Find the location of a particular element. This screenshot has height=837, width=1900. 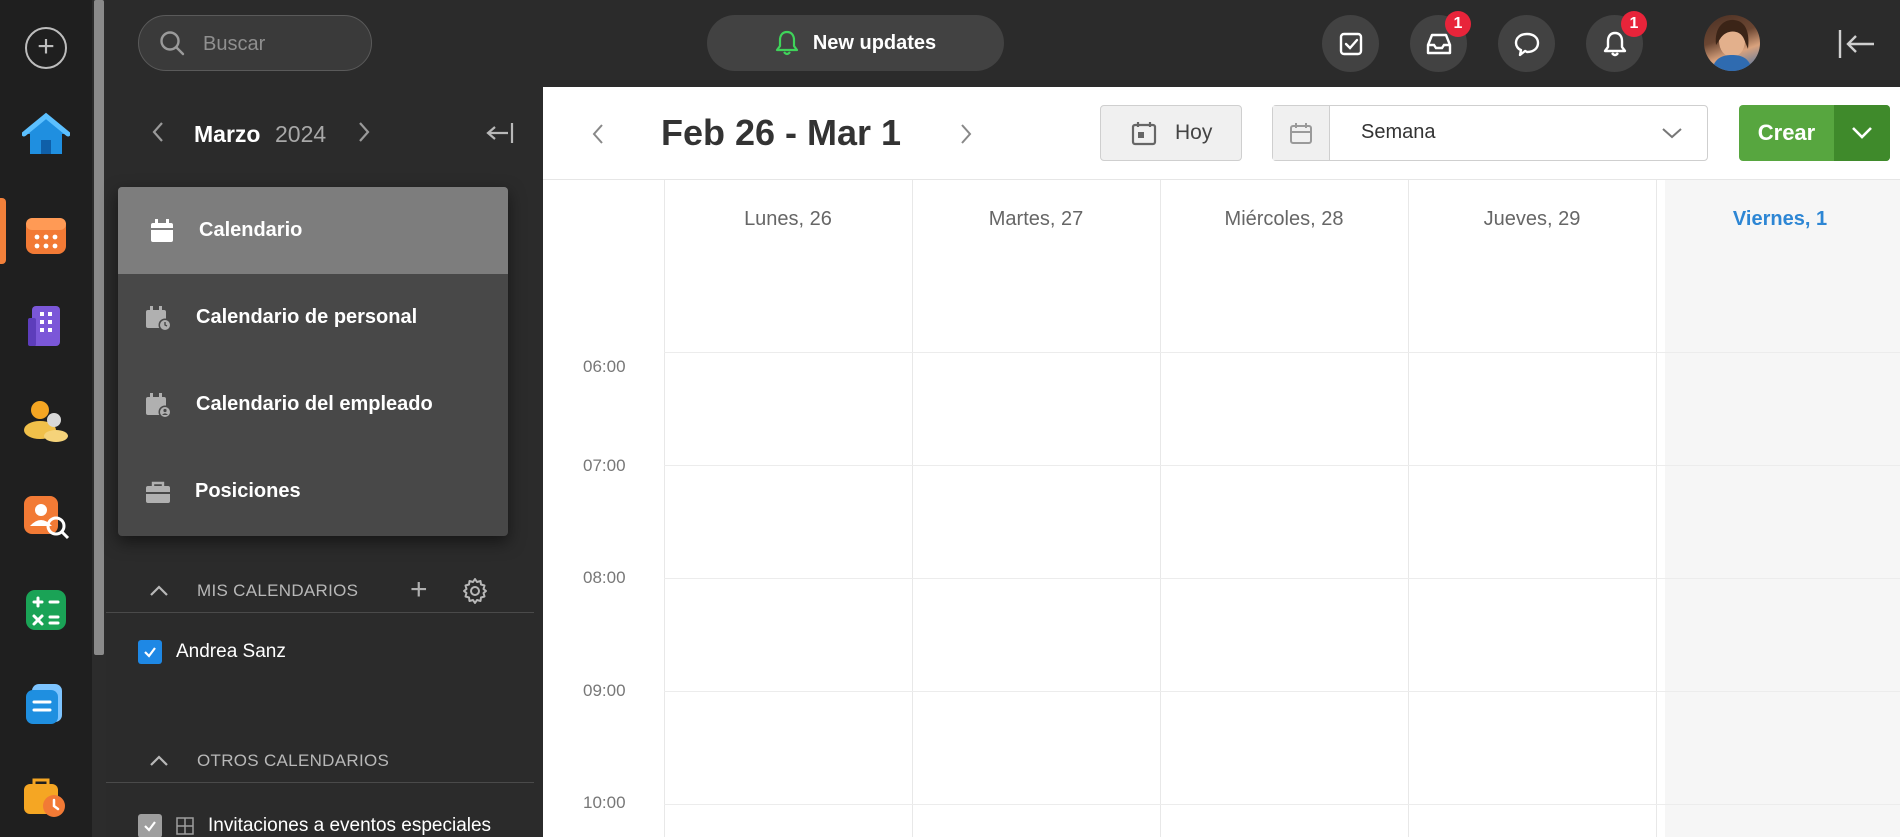

today-column is located at coordinates (1782, 508).